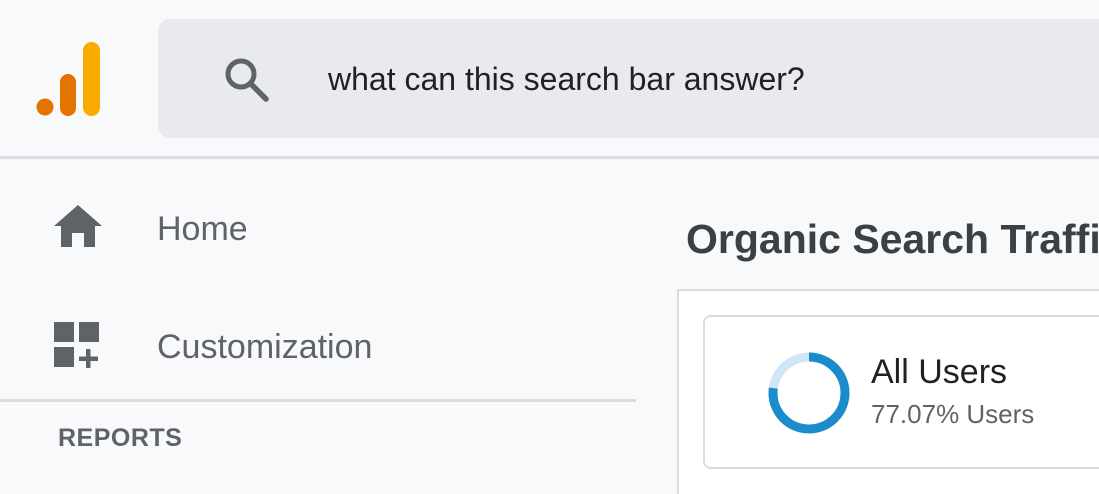  I want to click on segment-donut-icon, so click(809, 393).